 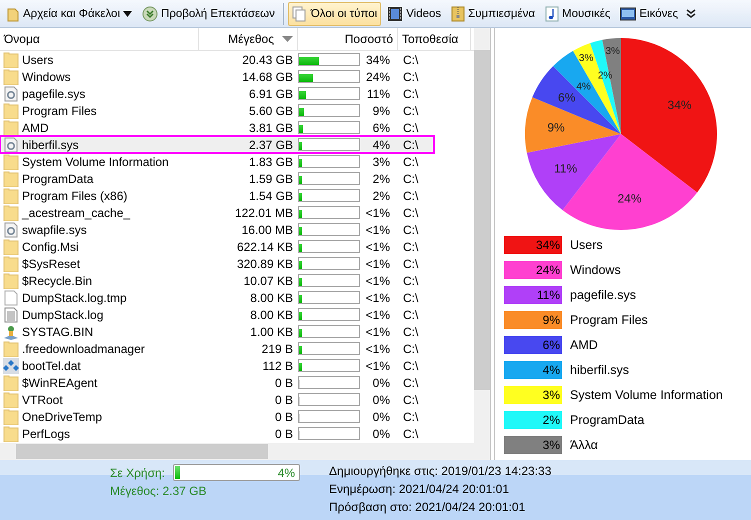 What do you see at coordinates (69, 14) in the screenshot?
I see `toolbar-button: Αρχεία και Φάκελοι` at bounding box center [69, 14].